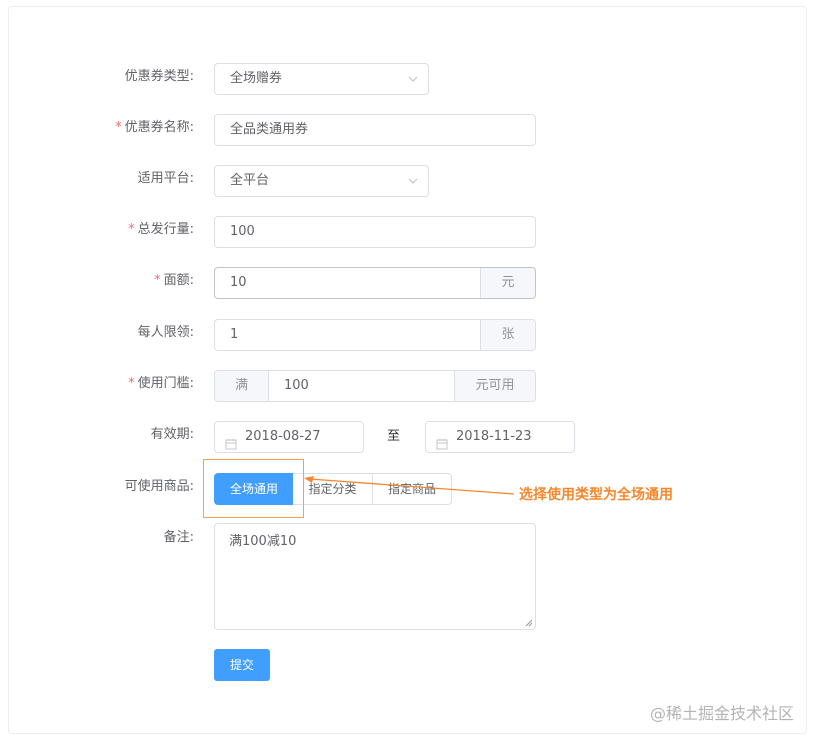  Describe the element at coordinates (321, 181) in the screenshot. I see `platform-select: 全平台` at that location.